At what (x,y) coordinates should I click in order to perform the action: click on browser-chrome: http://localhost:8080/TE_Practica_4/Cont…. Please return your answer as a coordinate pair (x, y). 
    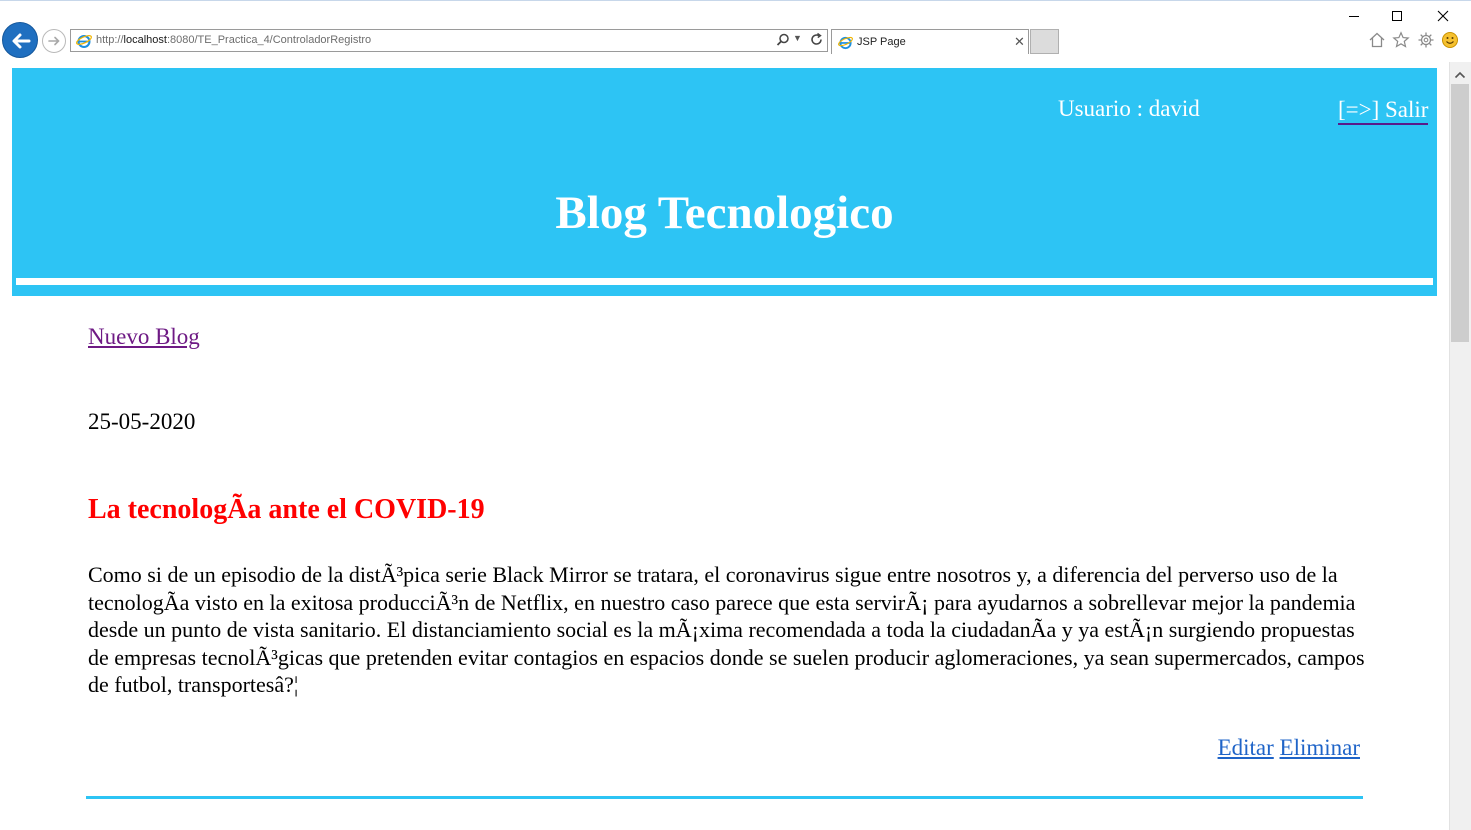
    Looking at the image, I should click on (735, 31).